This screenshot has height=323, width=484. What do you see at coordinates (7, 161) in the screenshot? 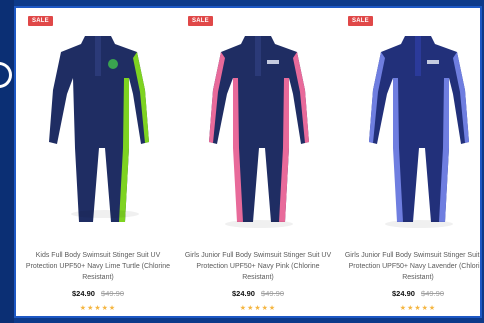
I see `left-panel` at bounding box center [7, 161].